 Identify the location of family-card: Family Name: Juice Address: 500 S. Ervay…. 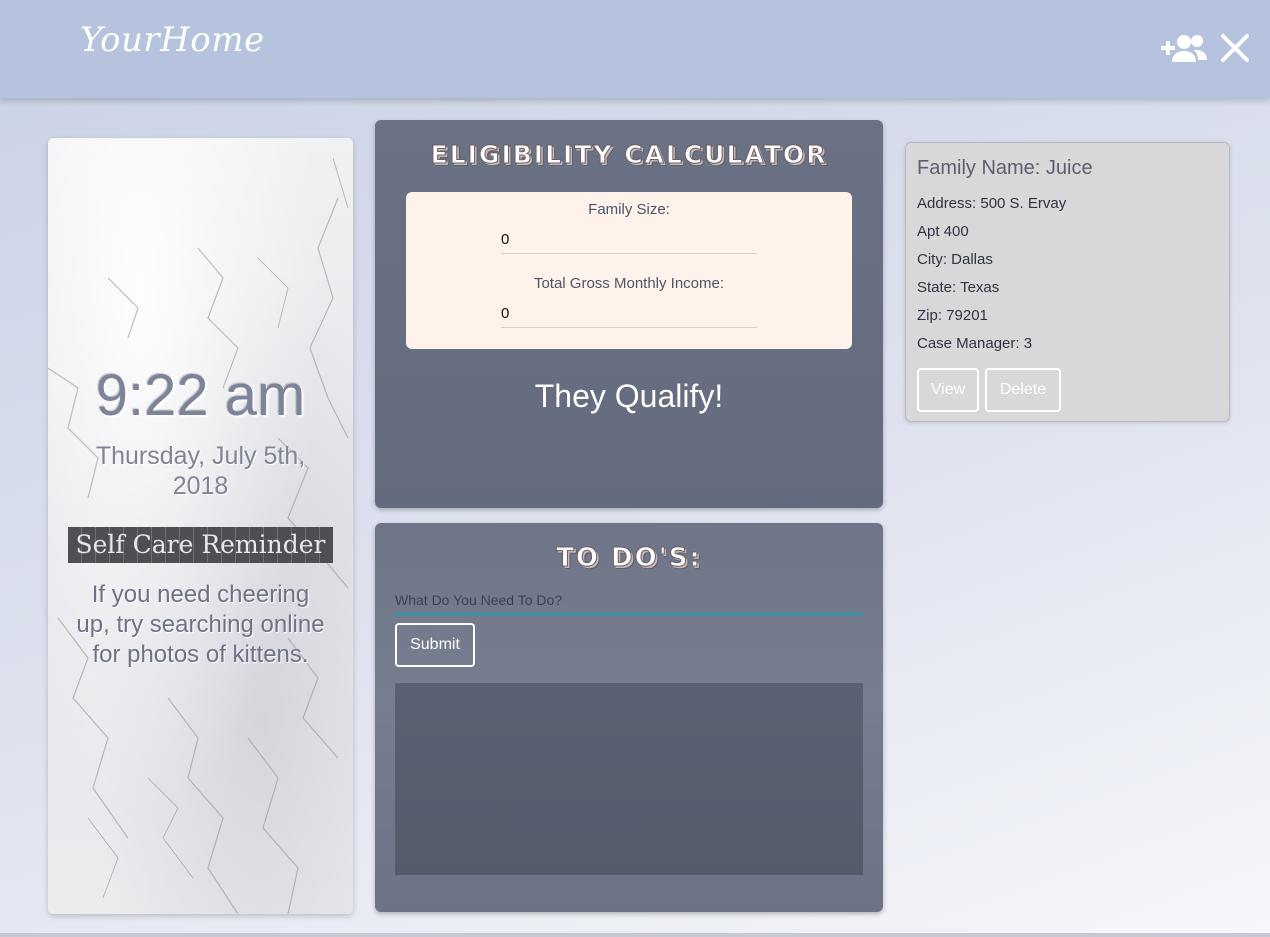
(1067, 282).